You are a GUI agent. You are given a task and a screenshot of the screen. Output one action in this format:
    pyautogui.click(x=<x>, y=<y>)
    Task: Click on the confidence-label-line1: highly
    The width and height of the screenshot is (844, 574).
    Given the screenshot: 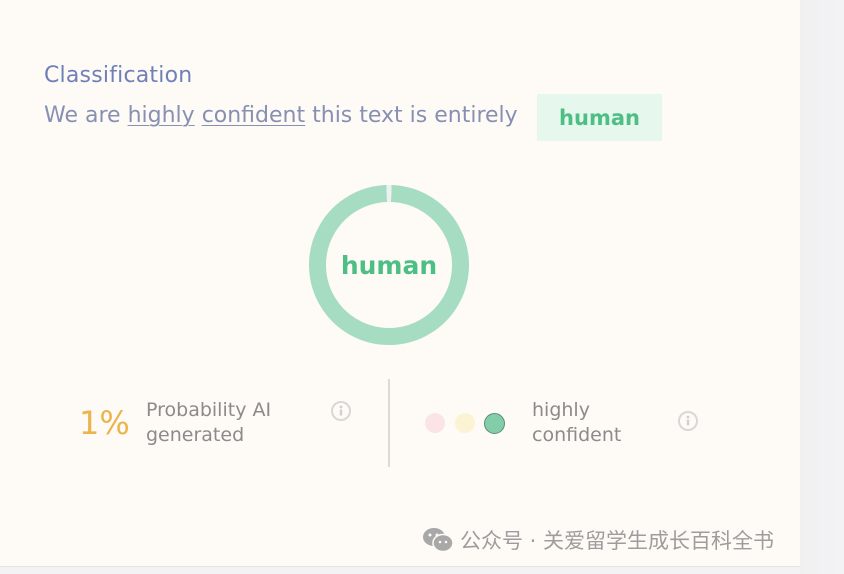 What is the action you would take?
    pyautogui.click(x=561, y=410)
    